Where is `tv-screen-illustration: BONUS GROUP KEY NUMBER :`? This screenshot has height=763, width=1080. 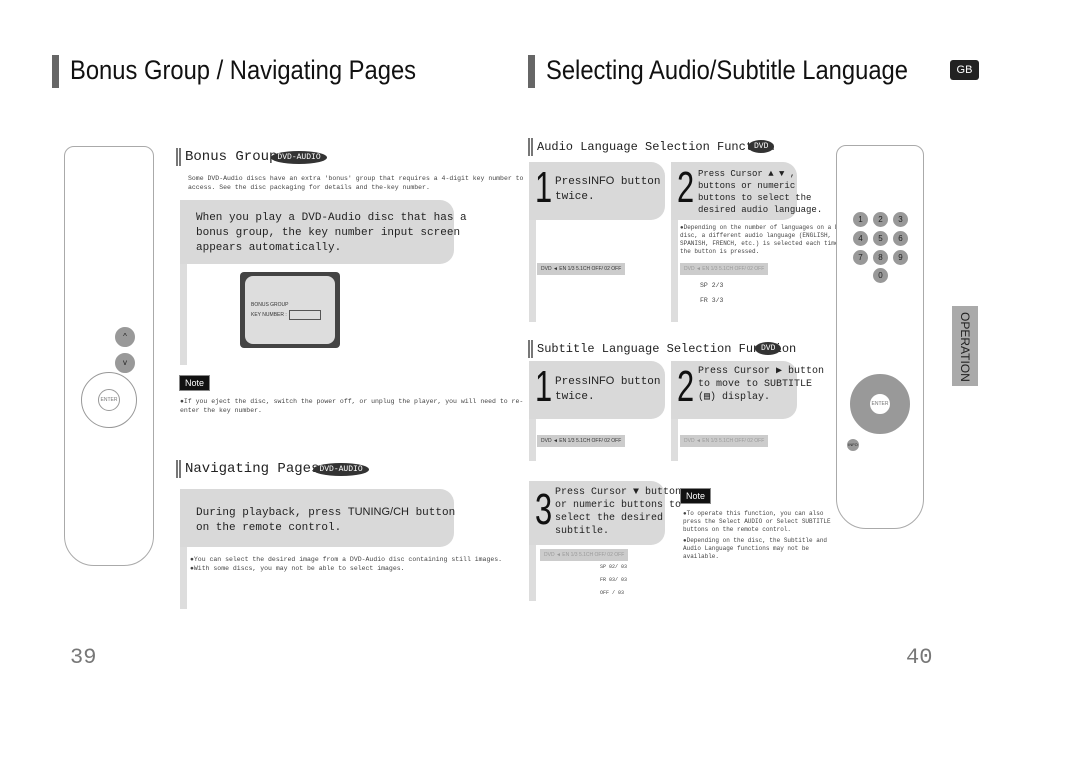 tv-screen-illustration: BONUS GROUP KEY NUMBER : is located at coordinates (290, 310).